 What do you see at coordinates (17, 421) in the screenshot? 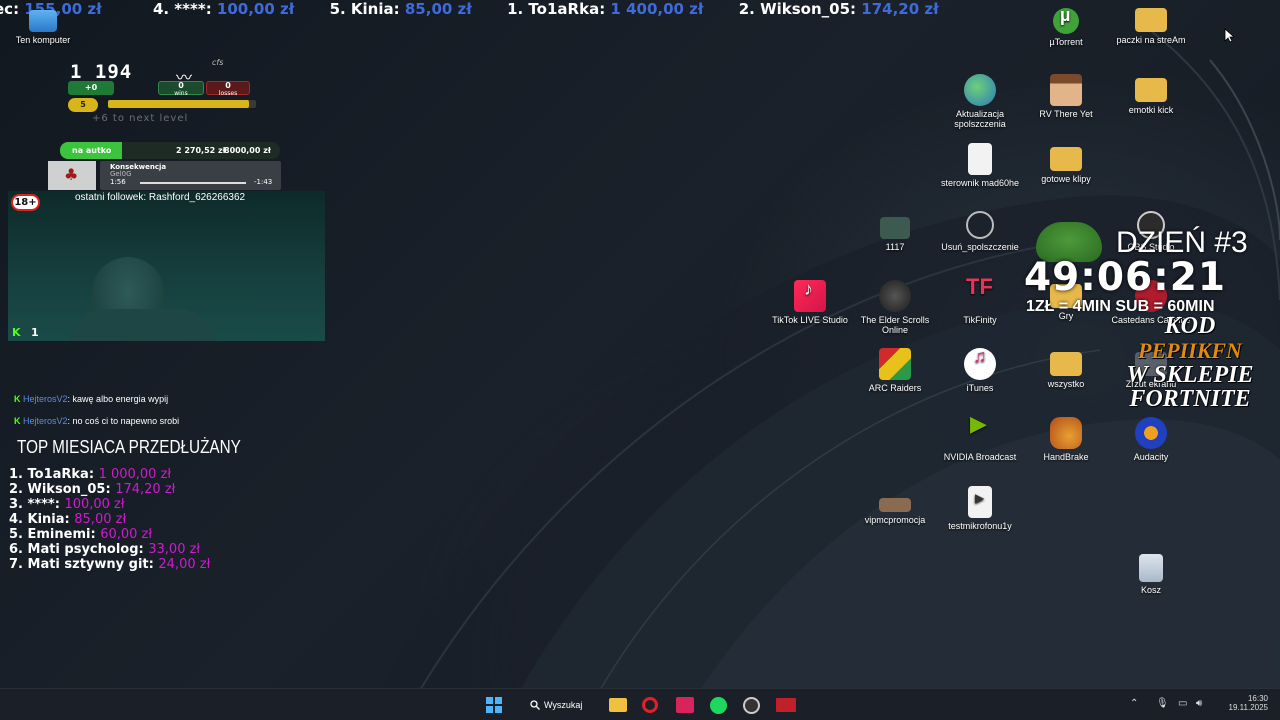
I see `kick-icon: K` at bounding box center [17, 421].